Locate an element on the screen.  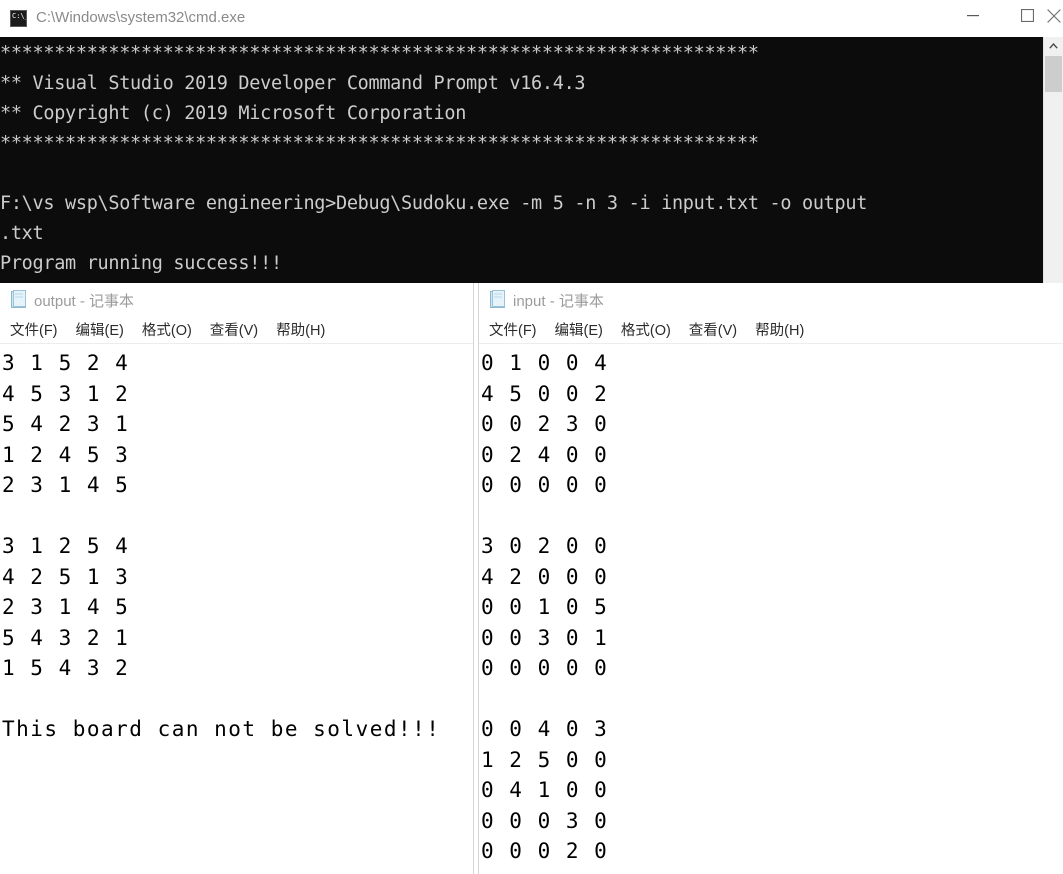
console-titlebar: C:\_ C:\Windows\system32\cmd.exe is located at coordinates (531, 19).